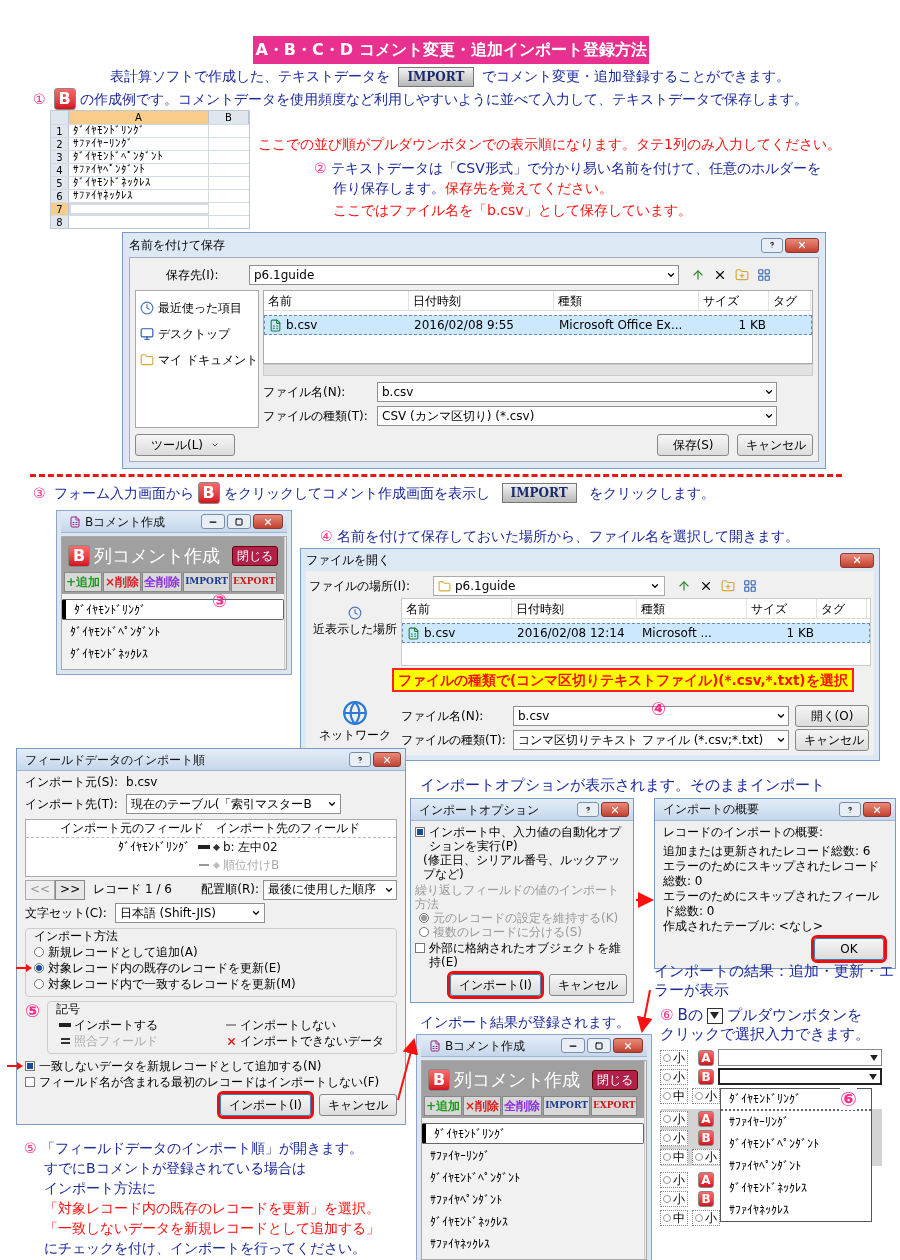 The image size is (900, 1260). What do you see at coordinates (60, 144) in the screenshot?
I see `row-header: 2` at bounding box center [60, 144].